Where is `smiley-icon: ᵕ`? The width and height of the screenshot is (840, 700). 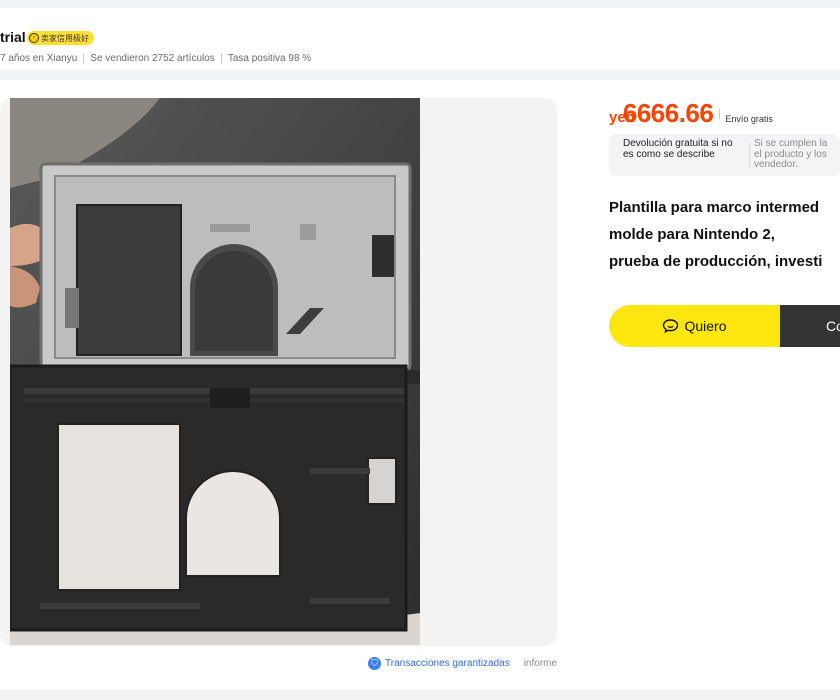 smiley-icon: ᵕ is located at coordinates (34, 38).